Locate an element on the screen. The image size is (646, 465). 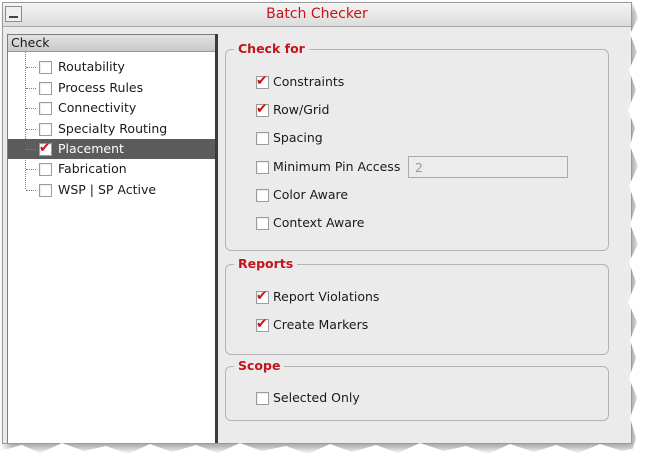
tree-item-label: Connectivity is located at coordinates (97, 107).